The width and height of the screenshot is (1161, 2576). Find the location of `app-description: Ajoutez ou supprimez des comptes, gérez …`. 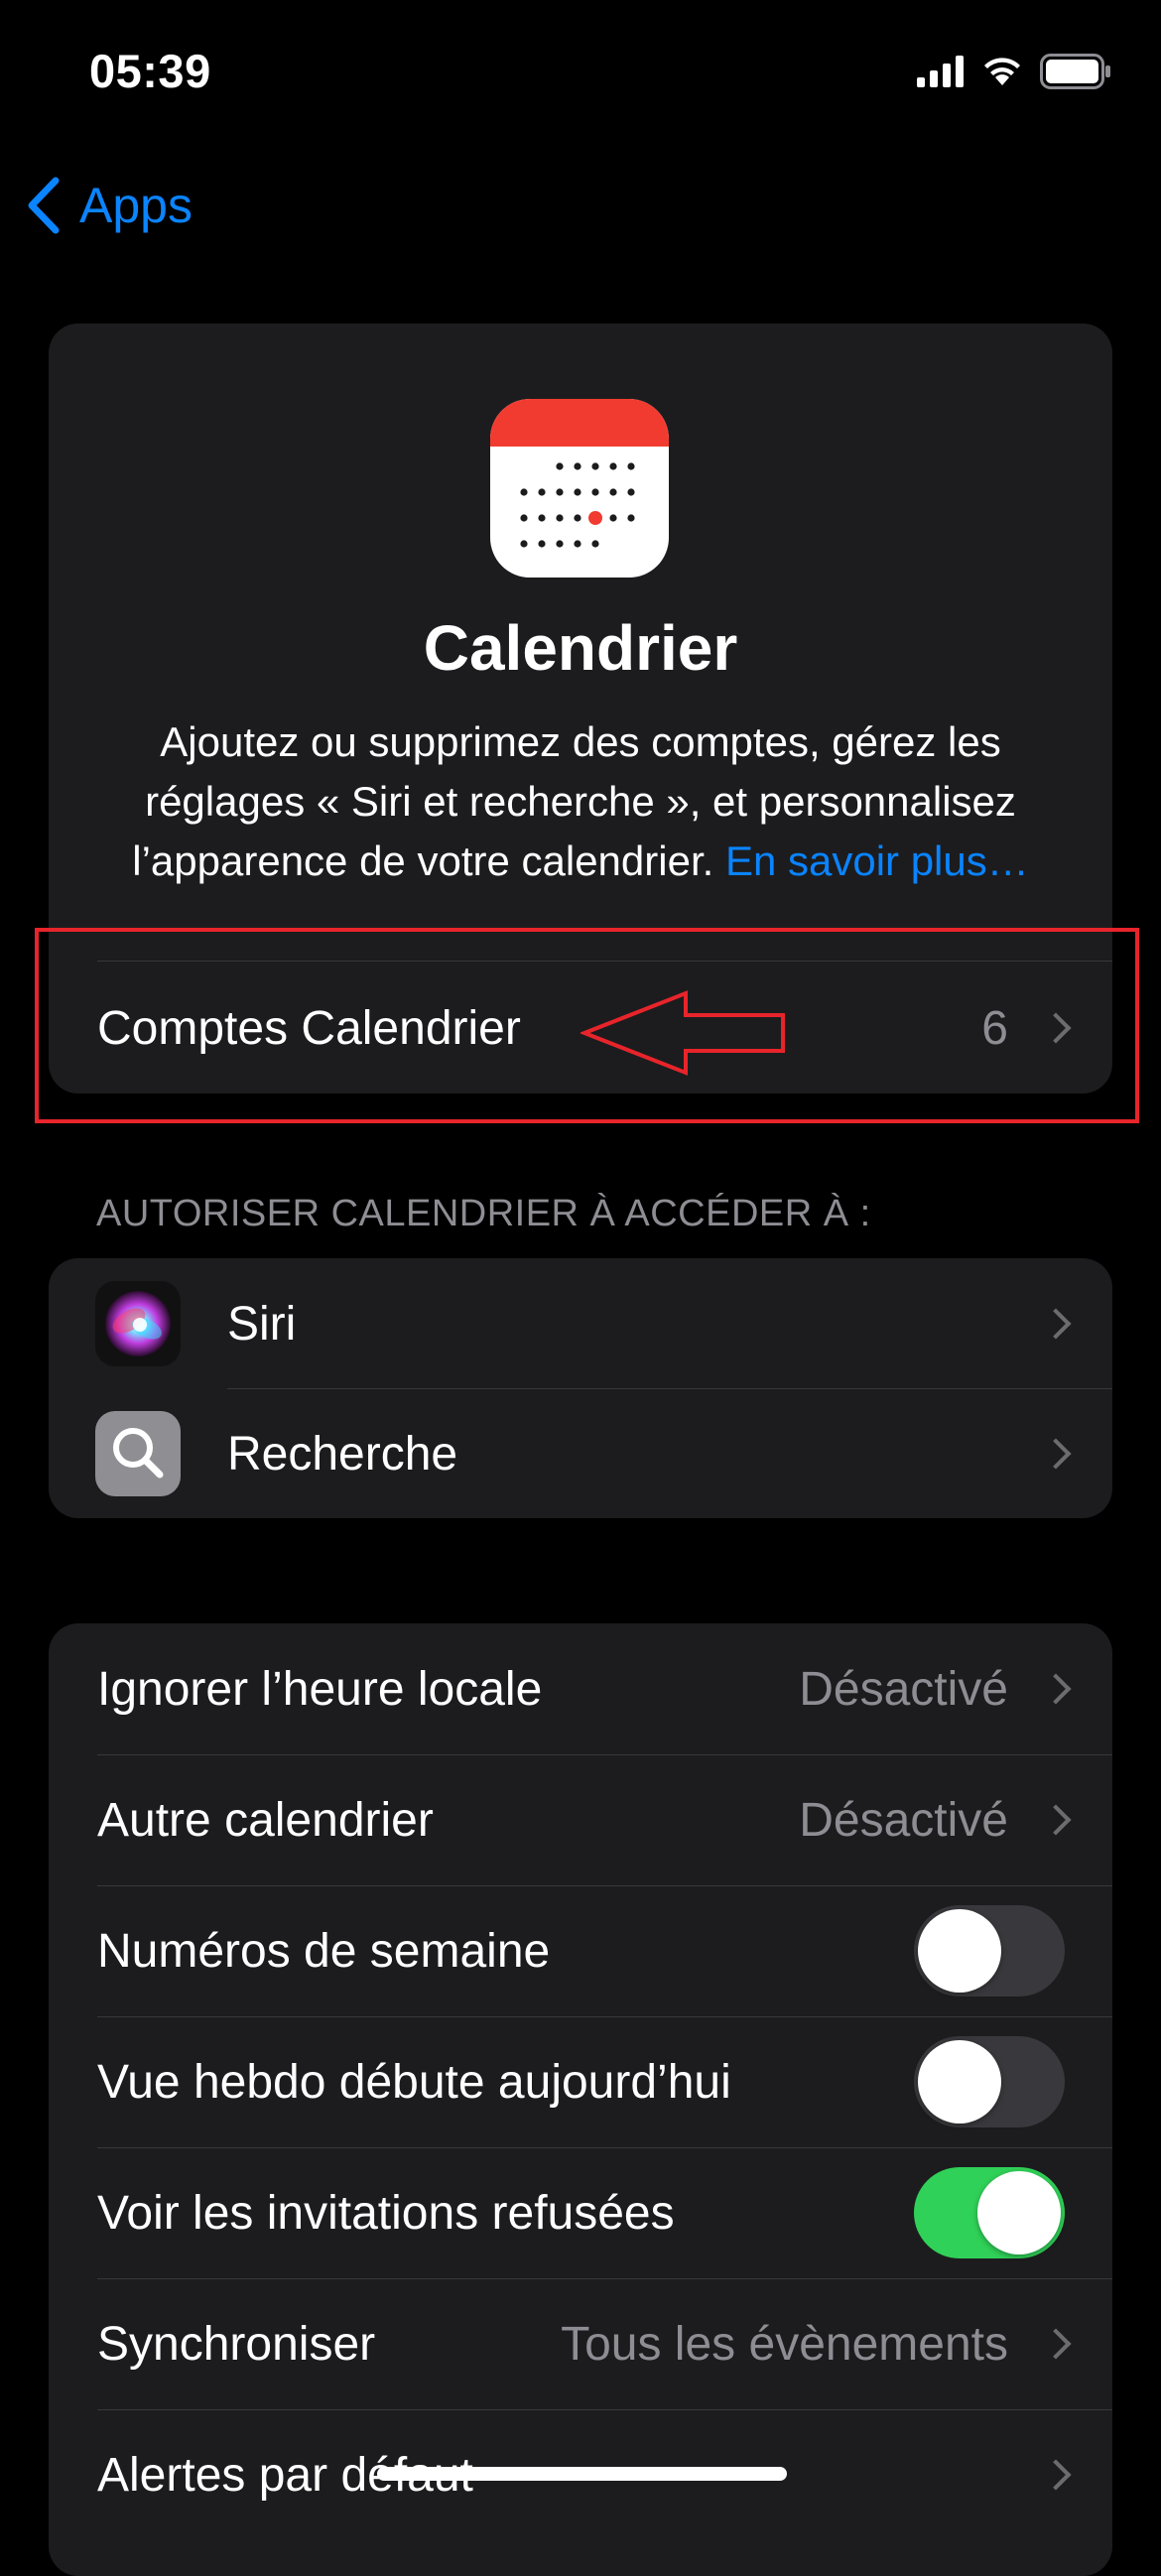

app-description: Ajoutez ou supprimez des comptes, gérez … is located at coordinates (580, 802).